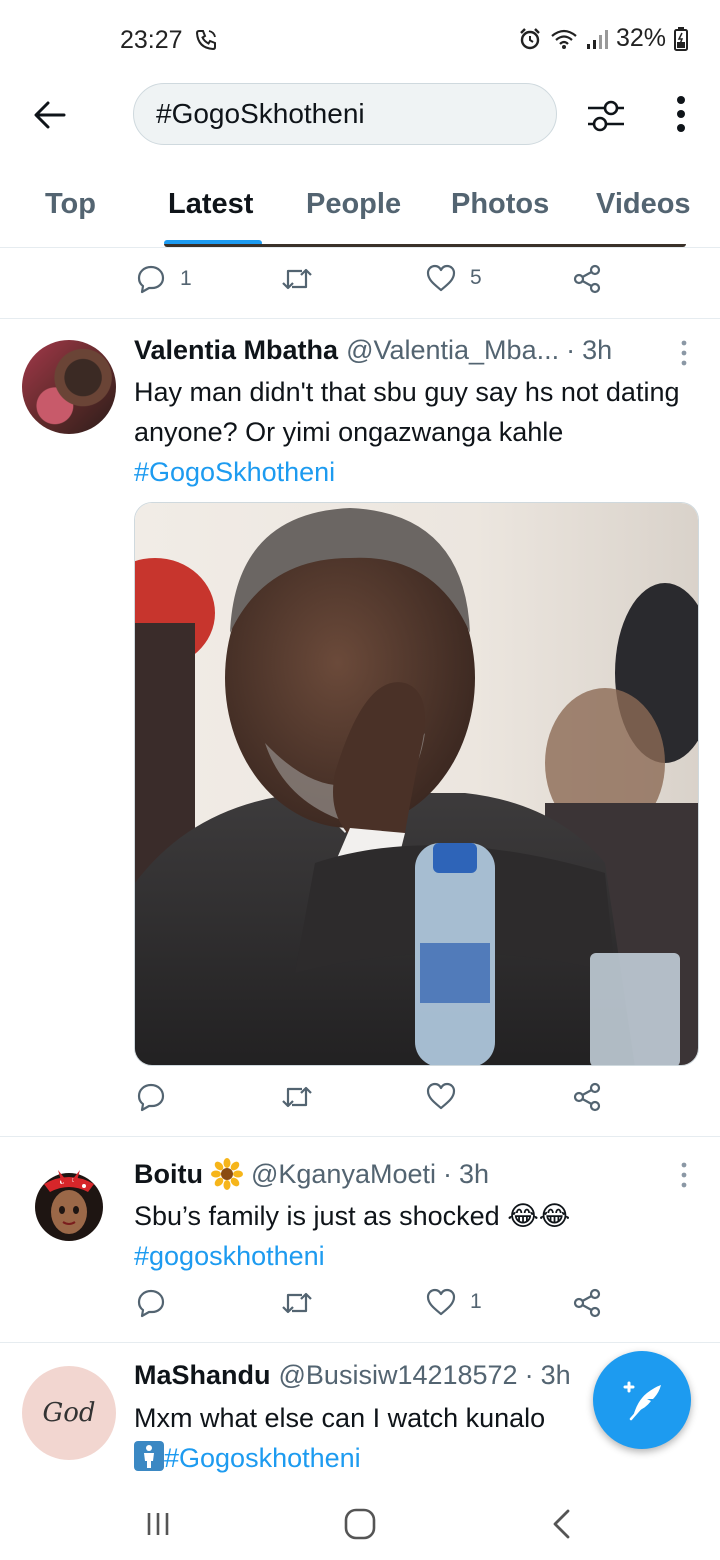  I want to click on recent-apps-icon, so click(158, 1524).